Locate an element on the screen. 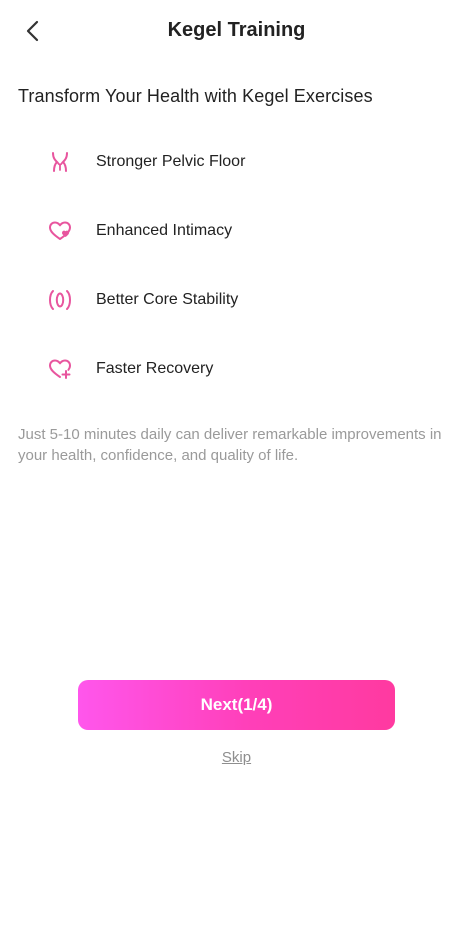 This screenshot has height=930, width=473. benefit-label: Stronger Pelvic Floor is located at coordinates (171, 161).